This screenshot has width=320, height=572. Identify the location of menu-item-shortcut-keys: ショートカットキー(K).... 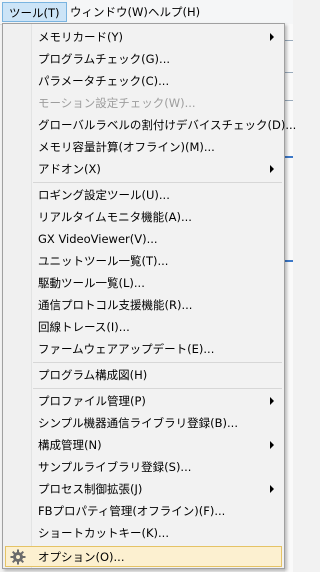
(143, 533).